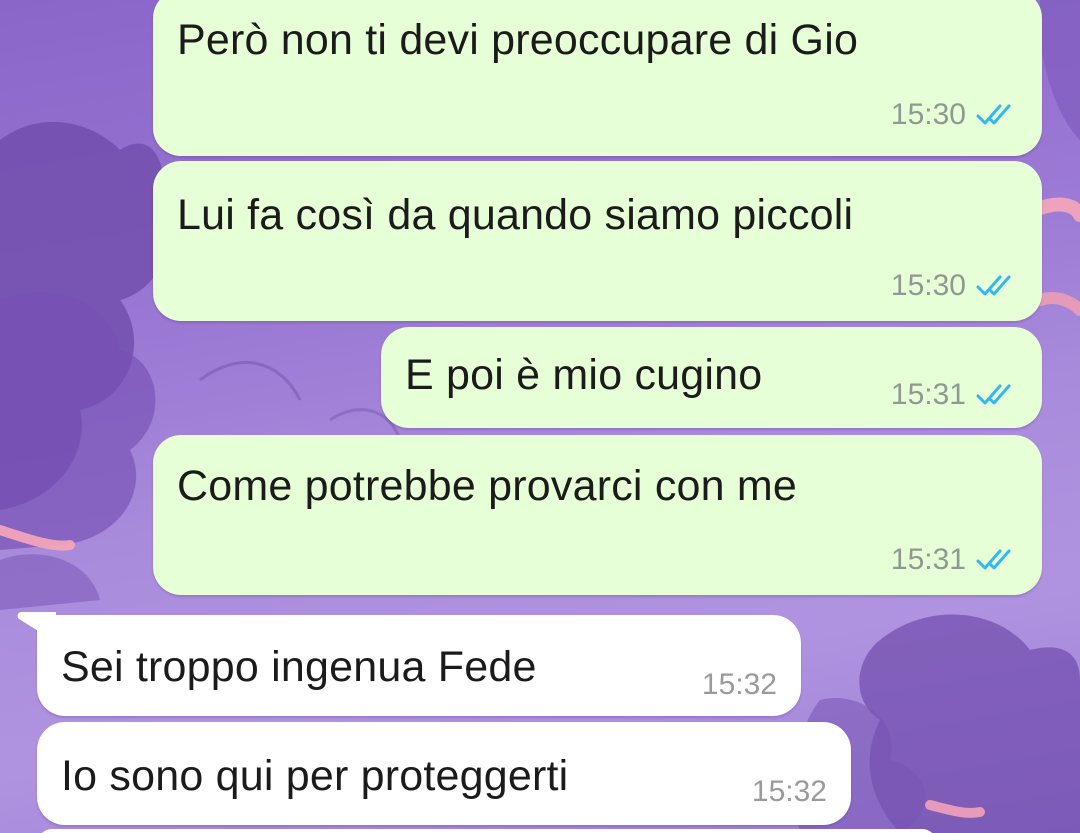 The width and height of the screenshot is (1080, 833). I want to click on incoming-message: Sei troppo ingenua Fede 15:32, so click(419, 665).